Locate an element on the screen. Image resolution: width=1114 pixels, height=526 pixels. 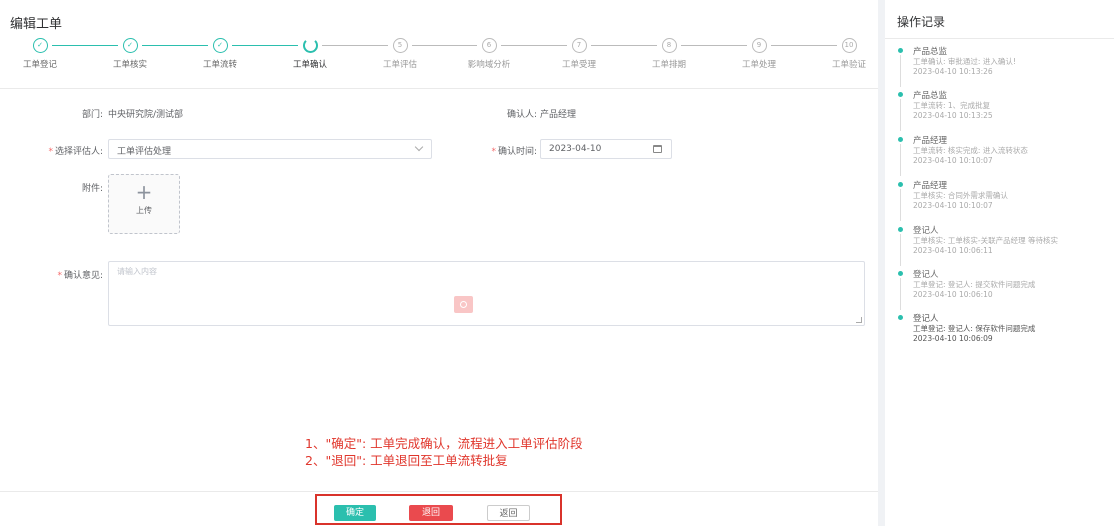
log-entry-time: 2023-04-10 10:06:09 is located at coordinates (953, 338).